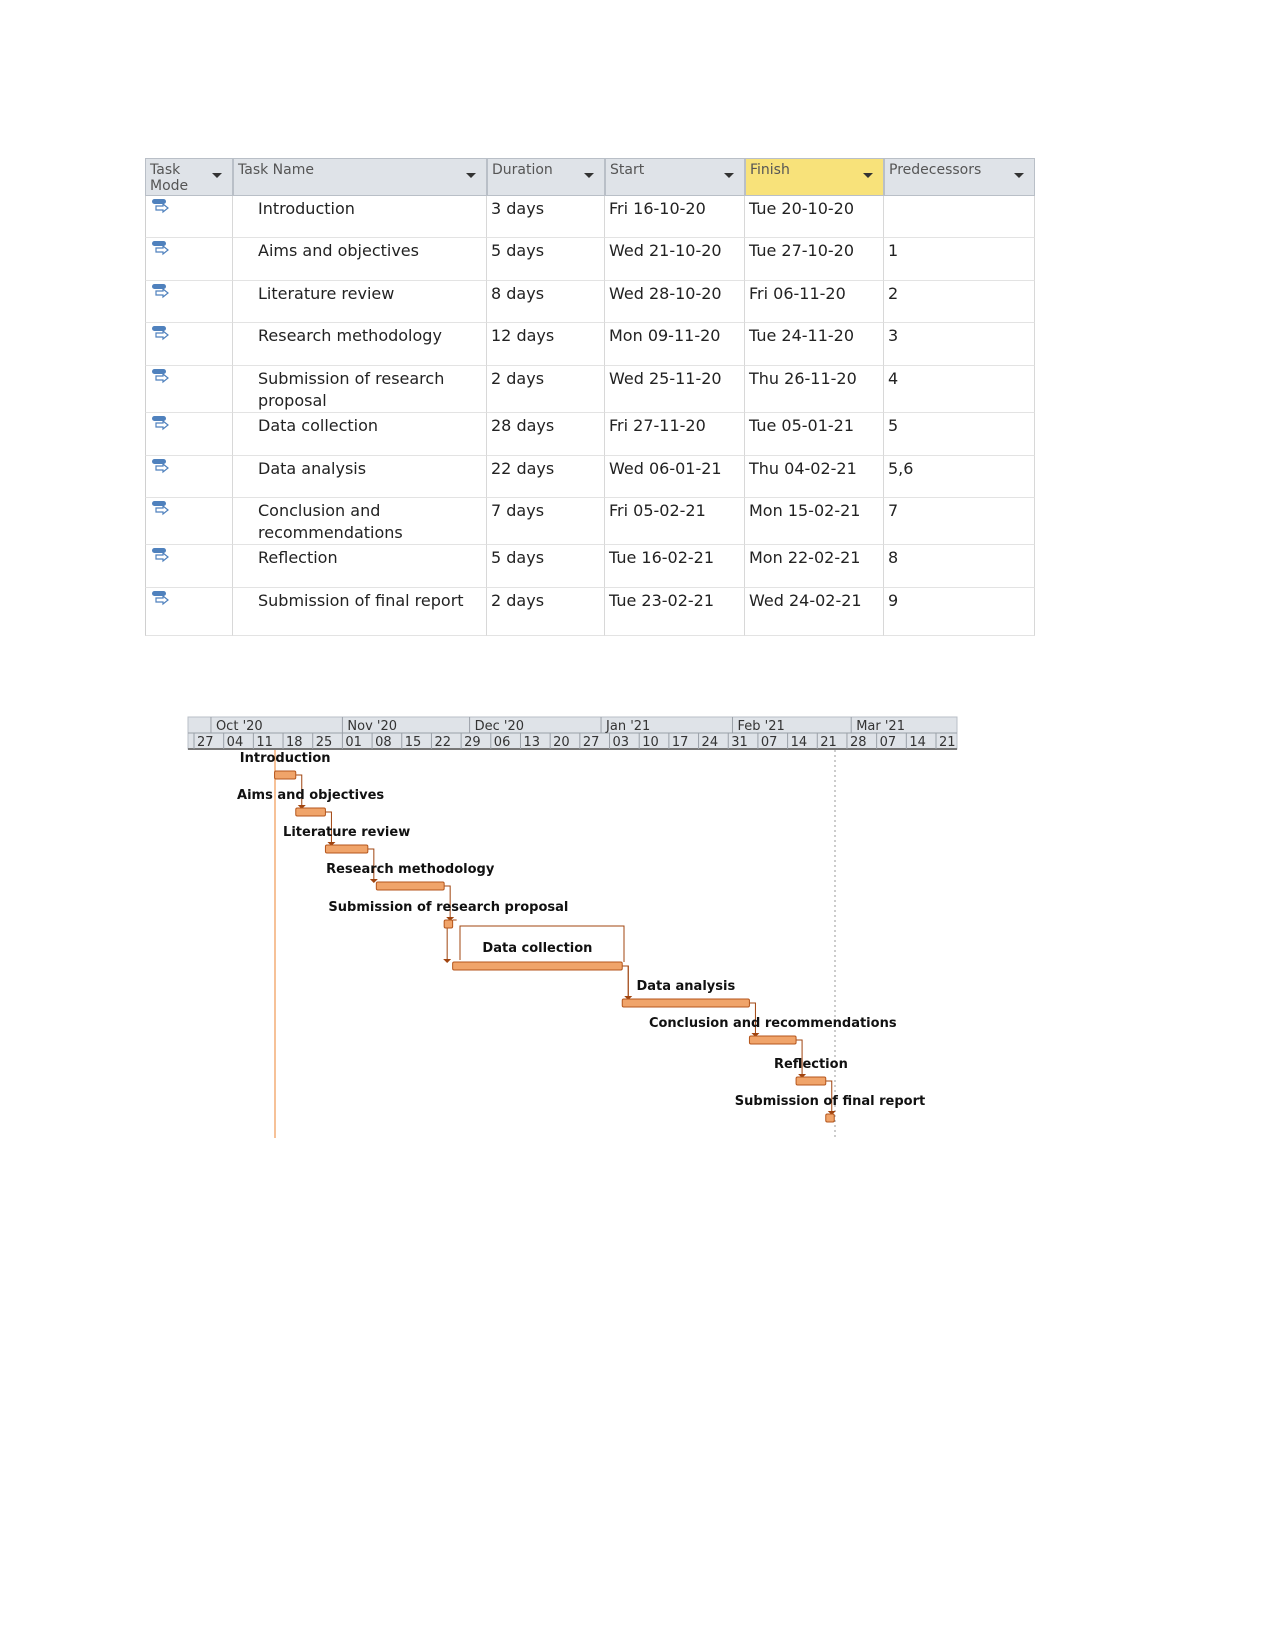 The height and width of the screenshot is (1651, 1275). Describe the element at coordinates (372, 726) in the screenshot. I see `month-label: Nov '20` at that location.